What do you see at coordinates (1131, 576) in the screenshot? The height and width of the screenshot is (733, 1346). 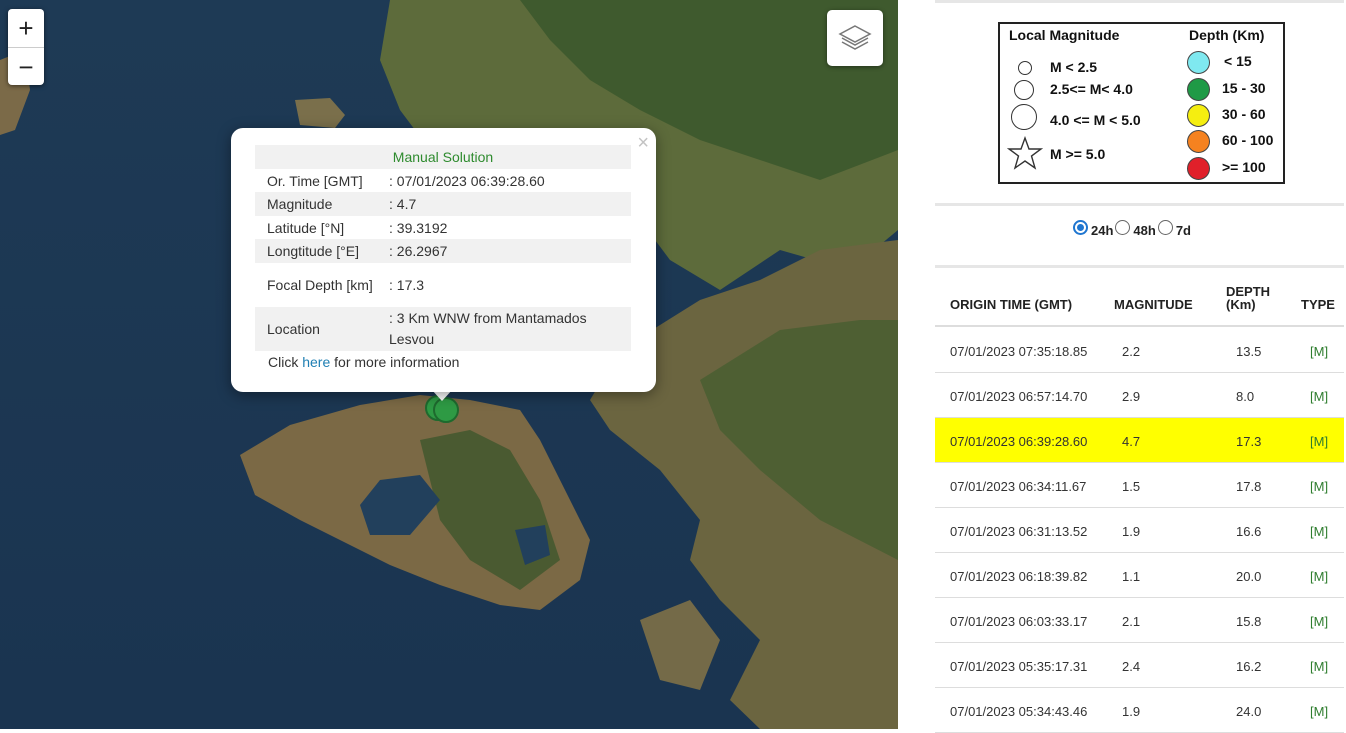 I see `cell-magnitude: 1.1` at bounding box center [1131, 576].